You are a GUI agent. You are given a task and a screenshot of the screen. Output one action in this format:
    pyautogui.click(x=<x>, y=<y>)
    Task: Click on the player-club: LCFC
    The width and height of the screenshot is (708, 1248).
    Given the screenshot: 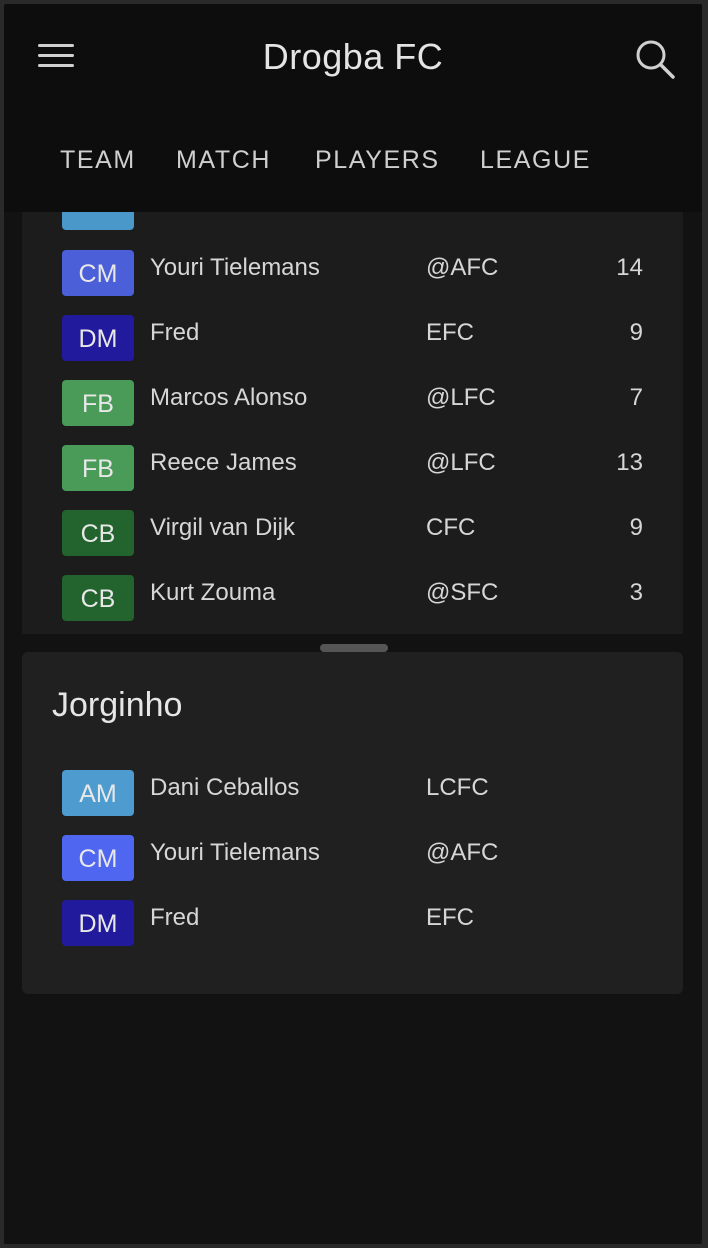 What is the action you would take?
    pyautogui.click(x=457, y=787)
    